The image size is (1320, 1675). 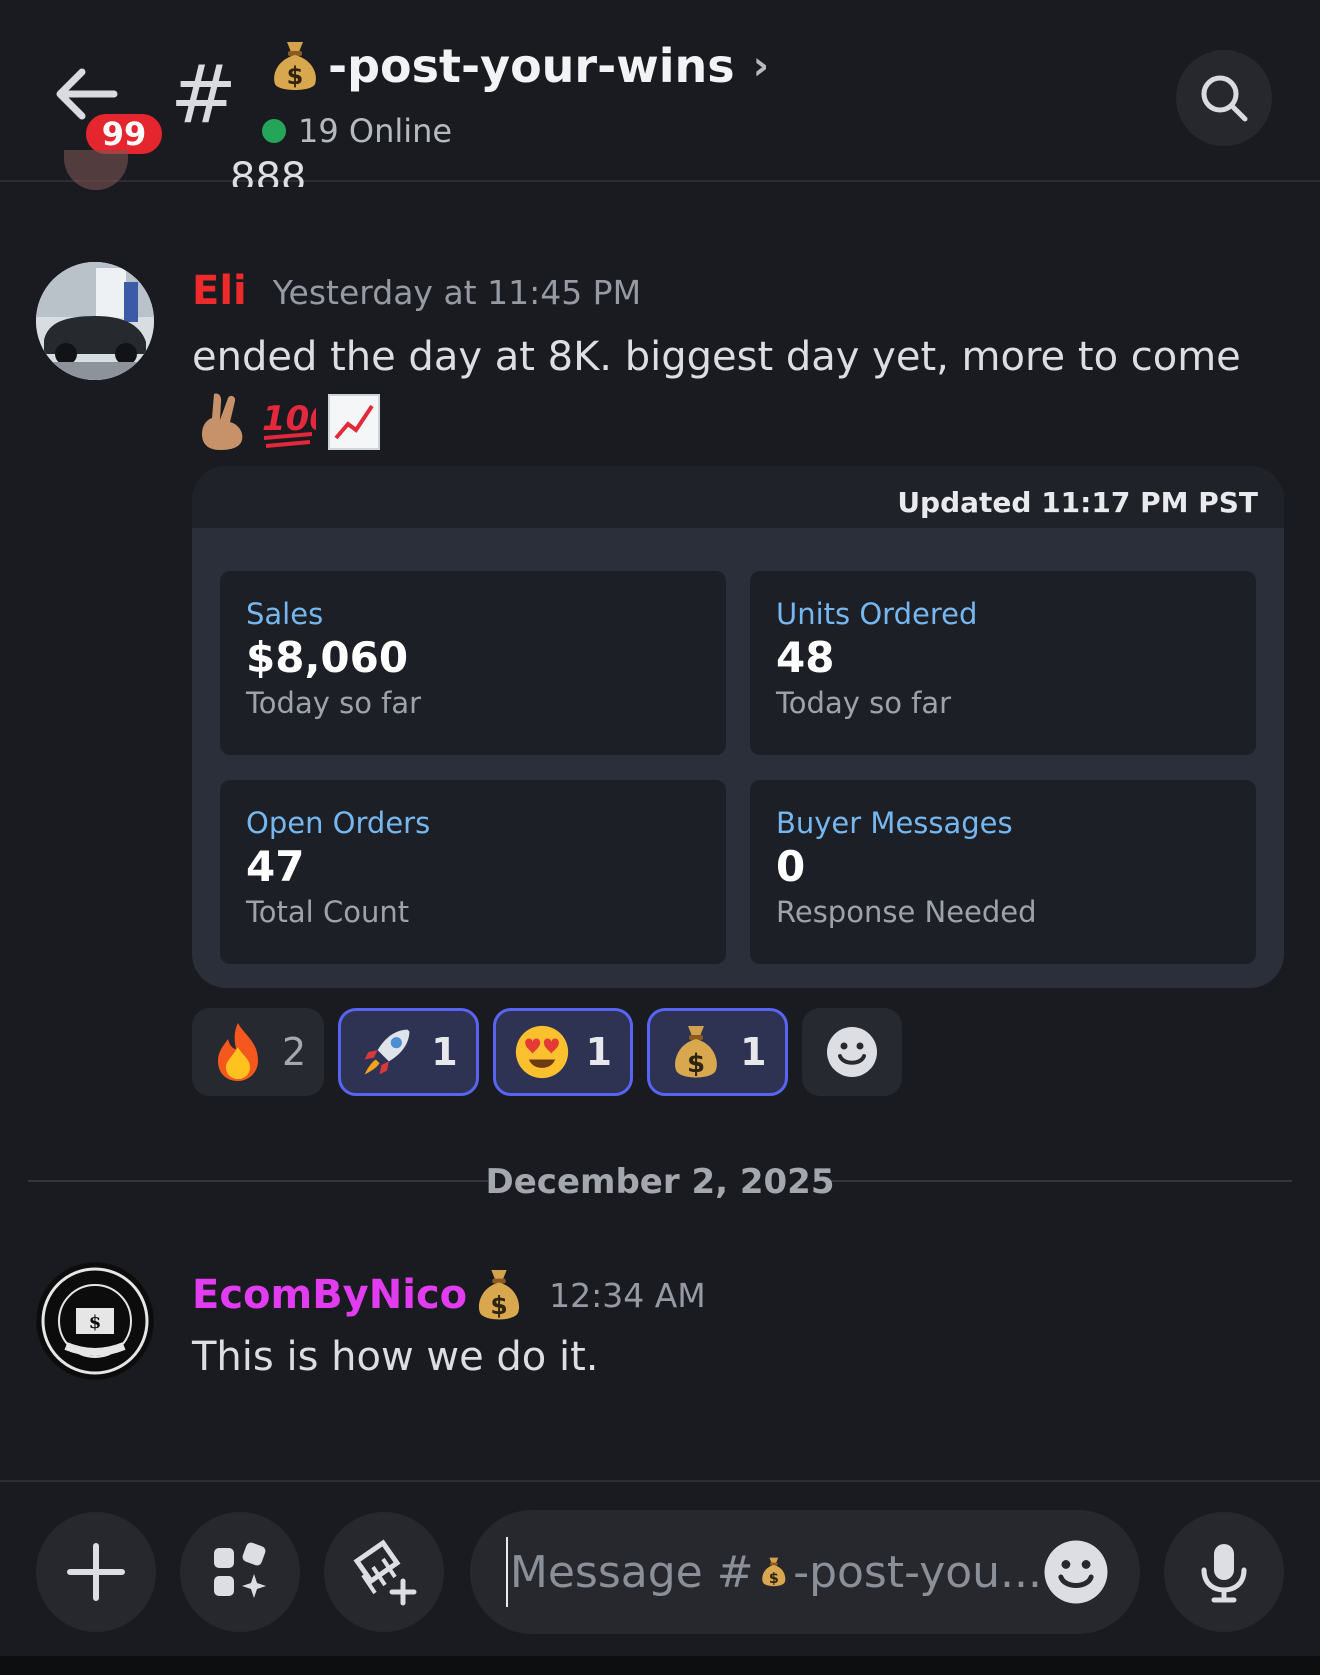 I want to click on channel-header: 99 # $ -post-your-wins › 19 Online, so click(x=660, y=91).